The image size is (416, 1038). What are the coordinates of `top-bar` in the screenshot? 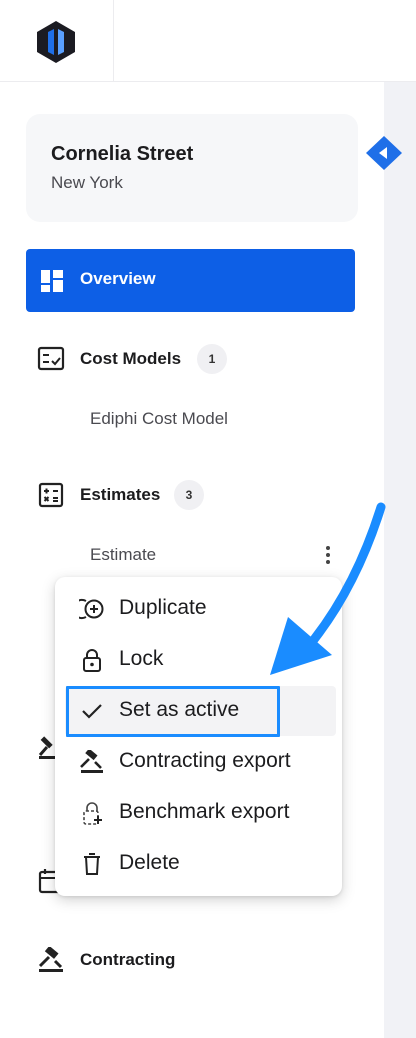 It's located at (208, 41).